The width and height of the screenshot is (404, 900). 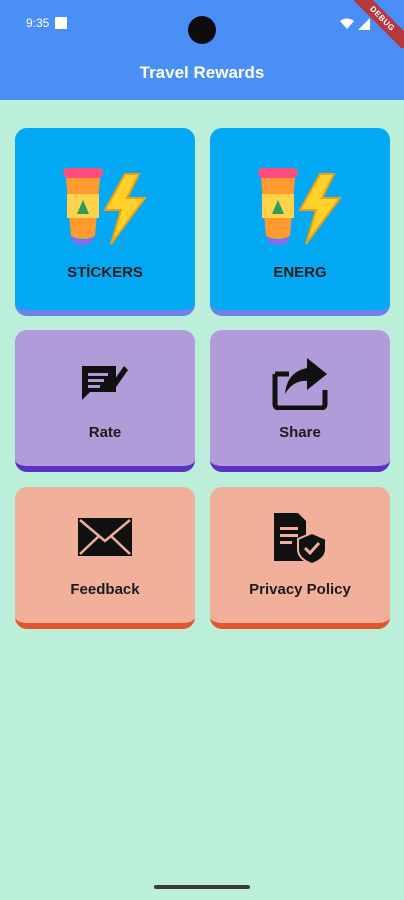 I want to click on energy-card: ENERG, so click(x=300, y=222).